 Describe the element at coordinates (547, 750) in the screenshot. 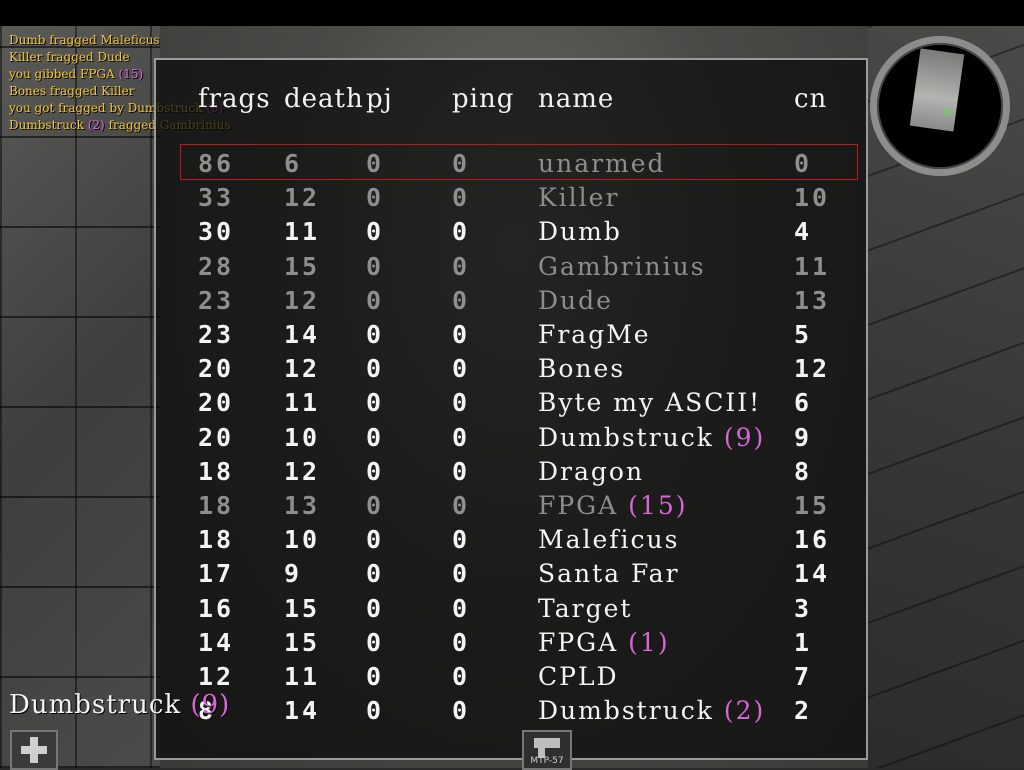

I see `smg-weapon-icon: MTP-57` at that location.